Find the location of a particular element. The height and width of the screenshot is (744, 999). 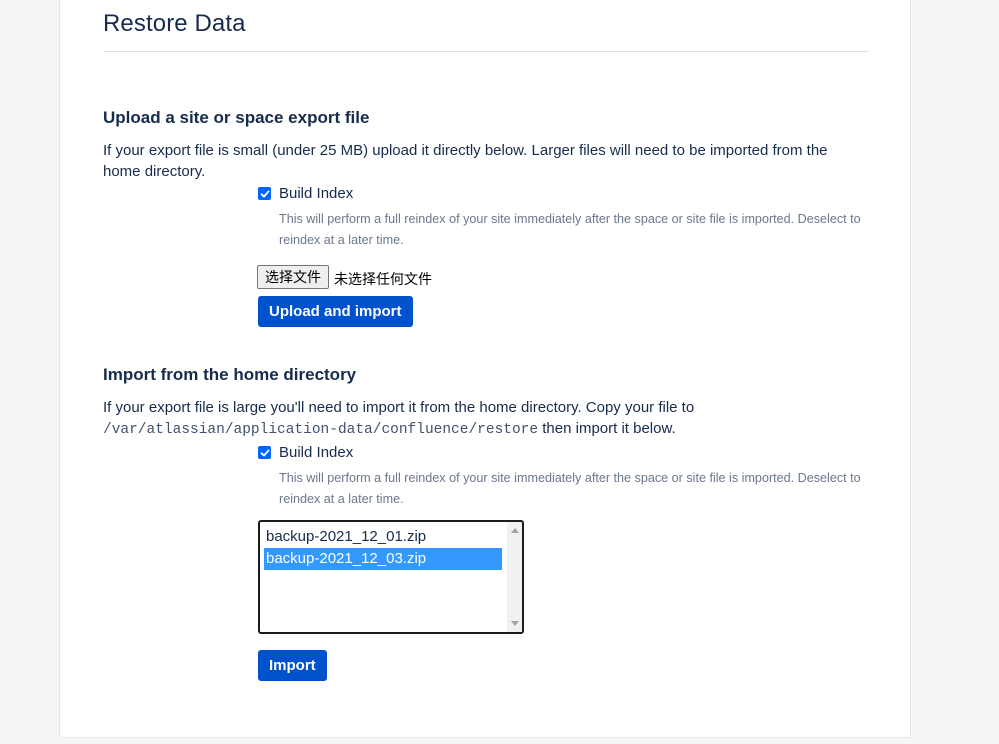

upload-build-index-checkbox is located at coordinates (264, 193).